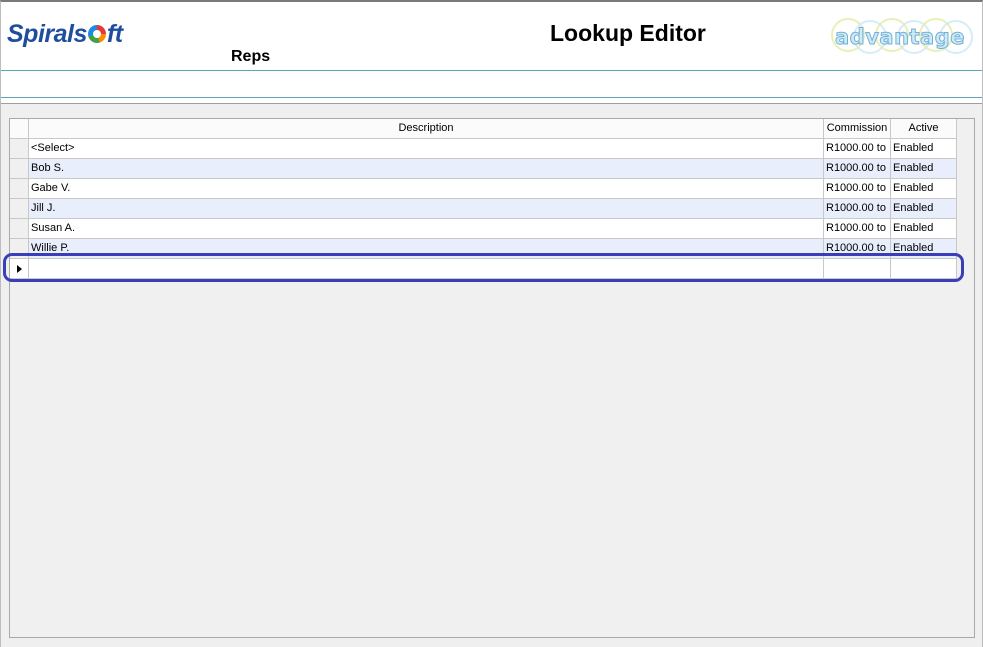  What do you see at coordinates (47, 34) in the screenshot?
I see `spiralsoft-logo-text-a: Spirals` at bounding box center [47, 34].